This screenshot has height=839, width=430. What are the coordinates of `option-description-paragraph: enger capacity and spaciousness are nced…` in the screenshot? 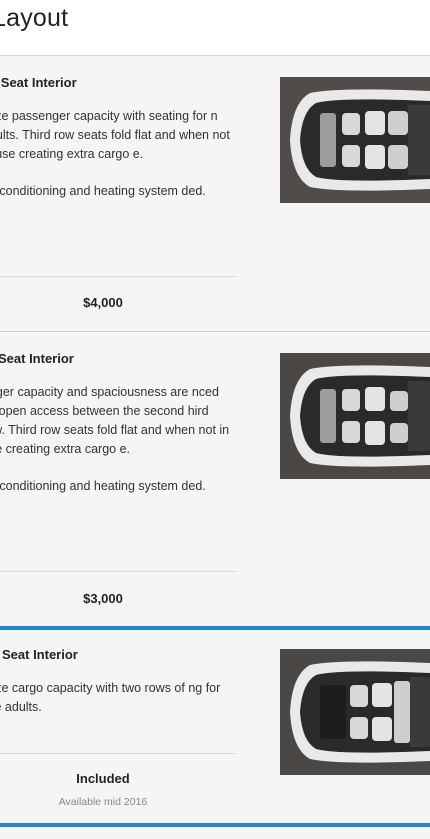 It's located at (115, 420).